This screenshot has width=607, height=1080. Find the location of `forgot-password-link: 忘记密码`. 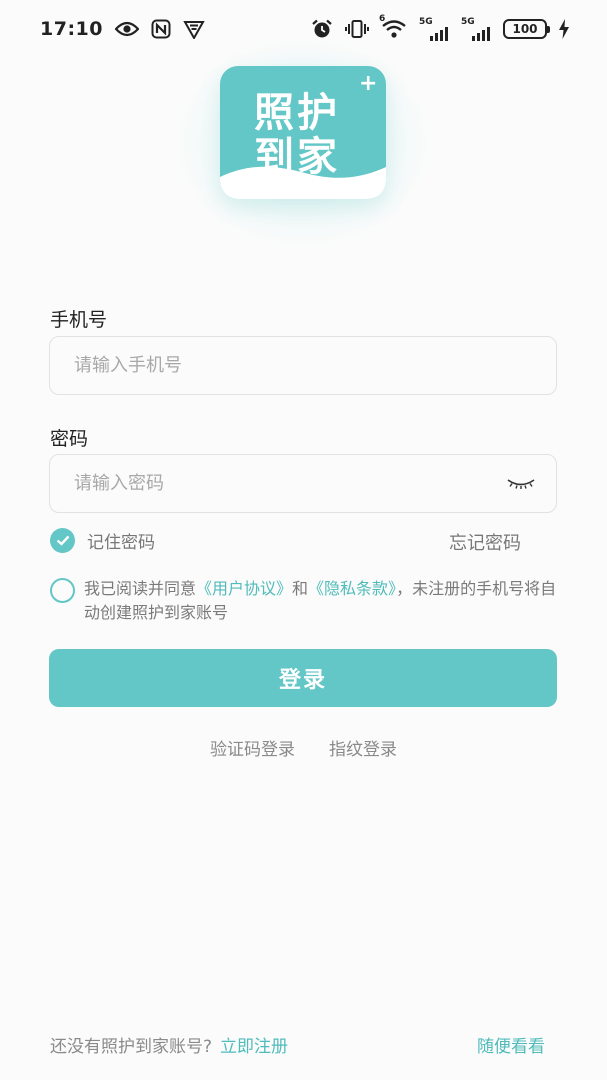

forgot-password-link: 忘记密码 is located at coordinates (485, 542).